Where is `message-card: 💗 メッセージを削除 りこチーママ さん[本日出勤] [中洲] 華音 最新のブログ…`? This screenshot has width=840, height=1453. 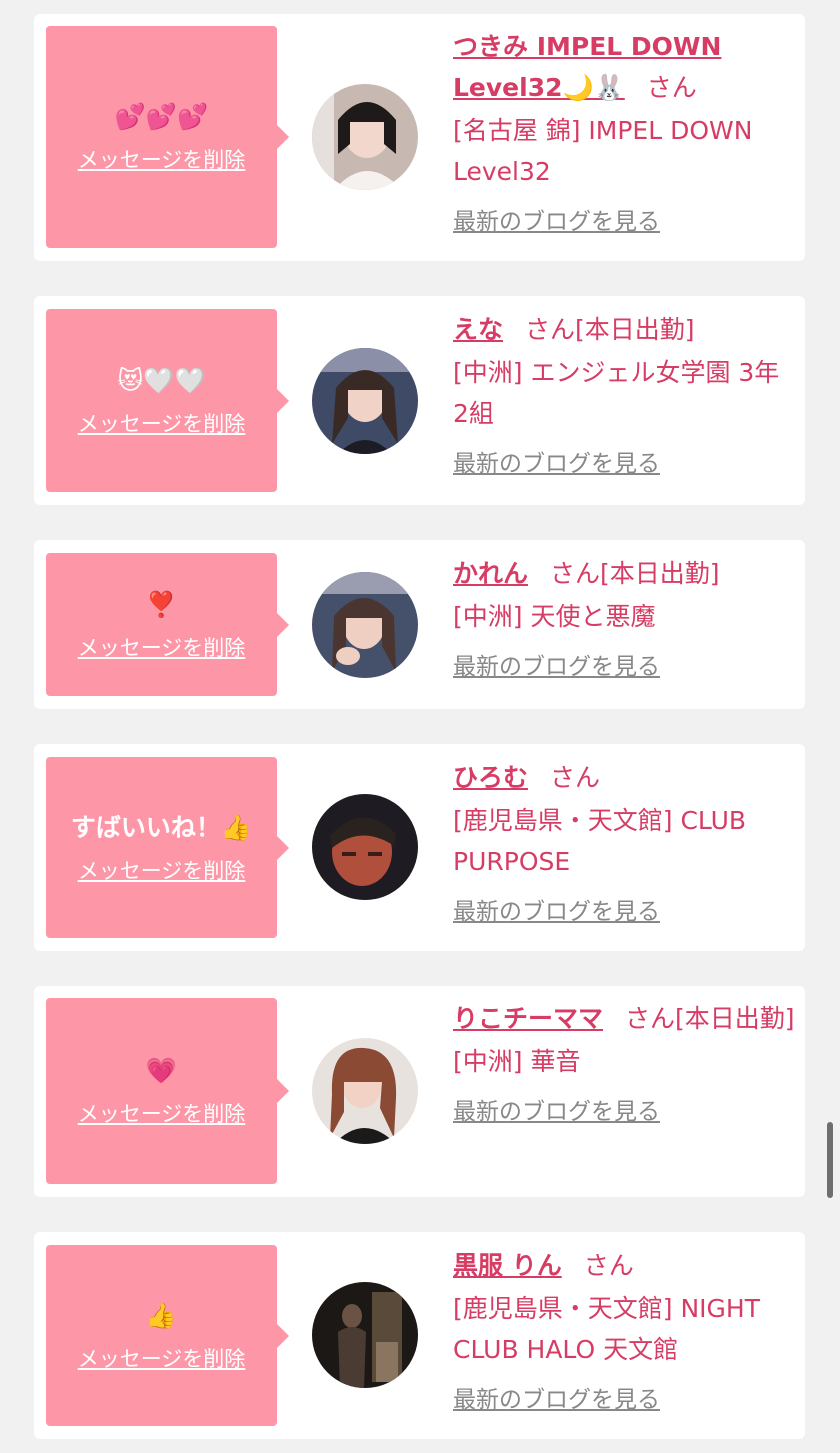 message-card: 💗 メッセージを削除 りこチーママ さん[本日出勤] [中洲] 華音 最新のブログ… is located at coordinates (419, 1091).